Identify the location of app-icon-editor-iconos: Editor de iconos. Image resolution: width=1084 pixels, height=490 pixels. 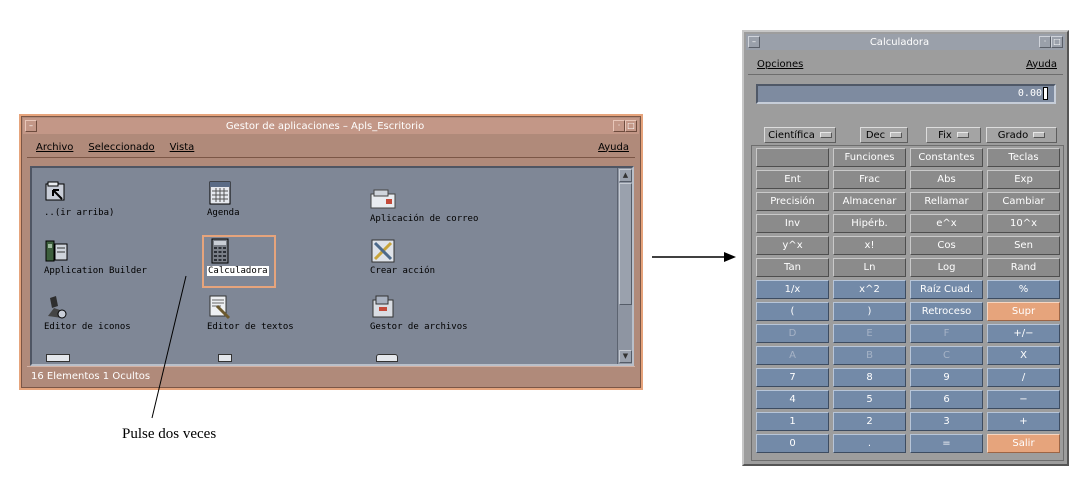
(87, 313).